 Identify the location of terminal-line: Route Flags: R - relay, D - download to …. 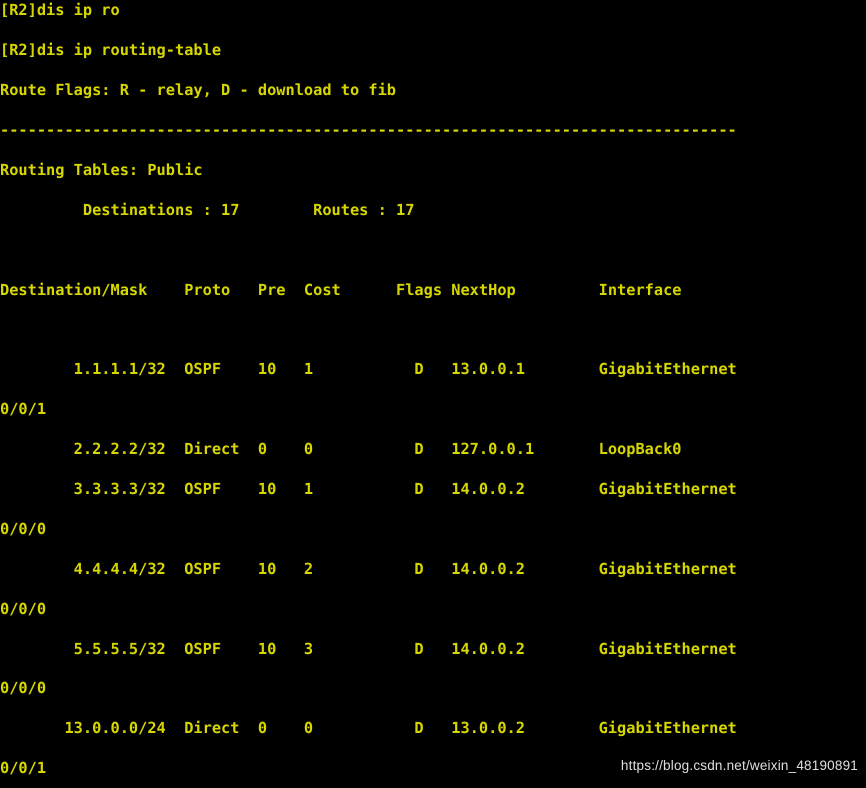
(198, 90).